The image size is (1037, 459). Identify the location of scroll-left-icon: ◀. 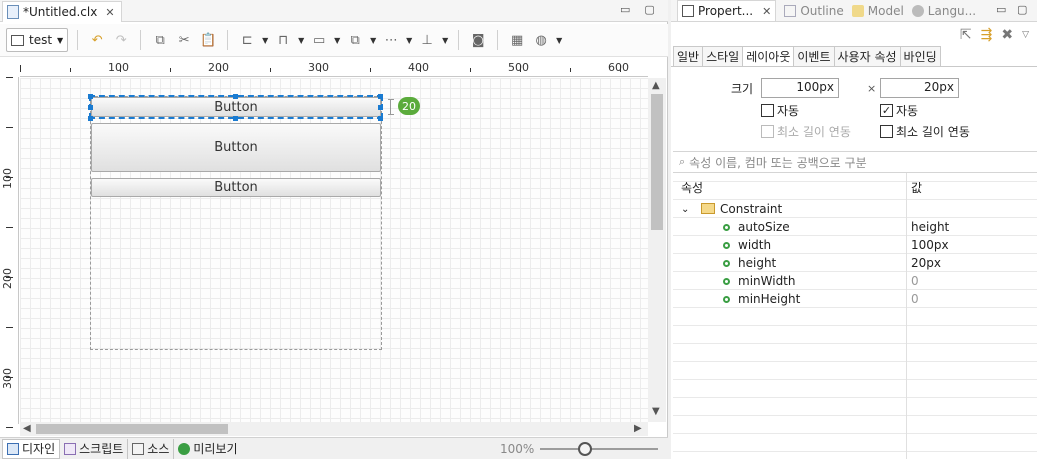
(27, 428).